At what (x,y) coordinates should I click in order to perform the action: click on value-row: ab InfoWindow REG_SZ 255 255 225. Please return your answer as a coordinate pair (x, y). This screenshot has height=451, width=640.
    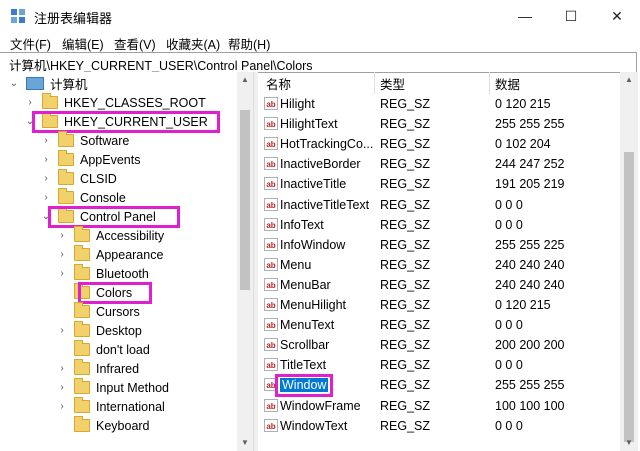
    Looking at the image, I should click on (439, 245).